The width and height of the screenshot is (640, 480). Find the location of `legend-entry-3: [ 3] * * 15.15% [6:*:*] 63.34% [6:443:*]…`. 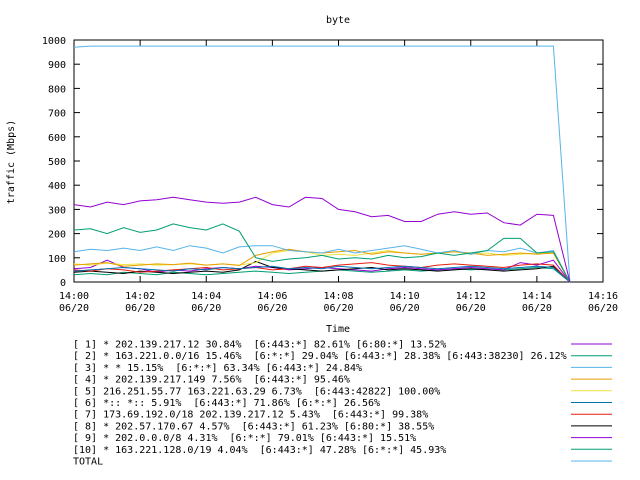

legend-entry-3: [ 3] * * 15.15% [6:*:*] 63.34% [6:443:*]… is located at coordinates (217, 368).